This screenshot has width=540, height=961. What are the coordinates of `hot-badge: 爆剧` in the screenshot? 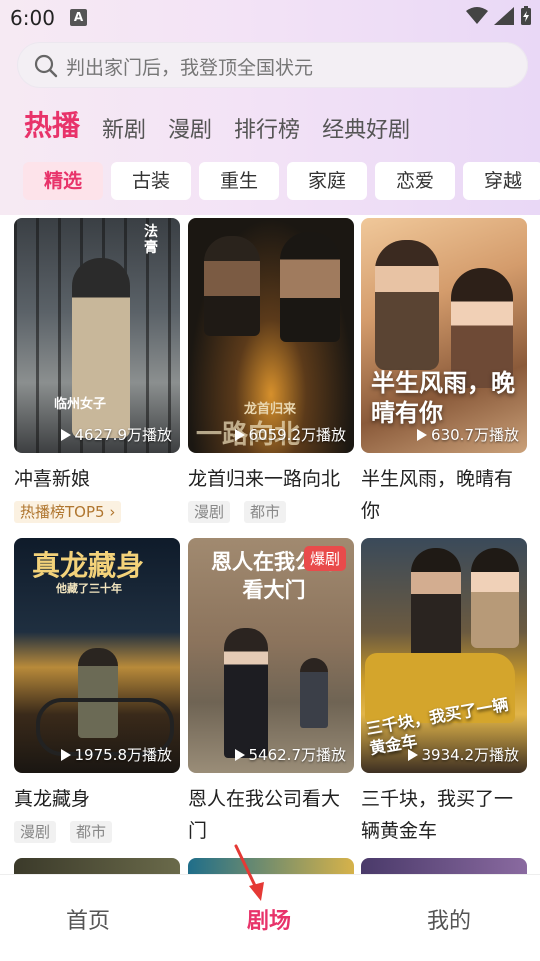 It's located at (324, 558).